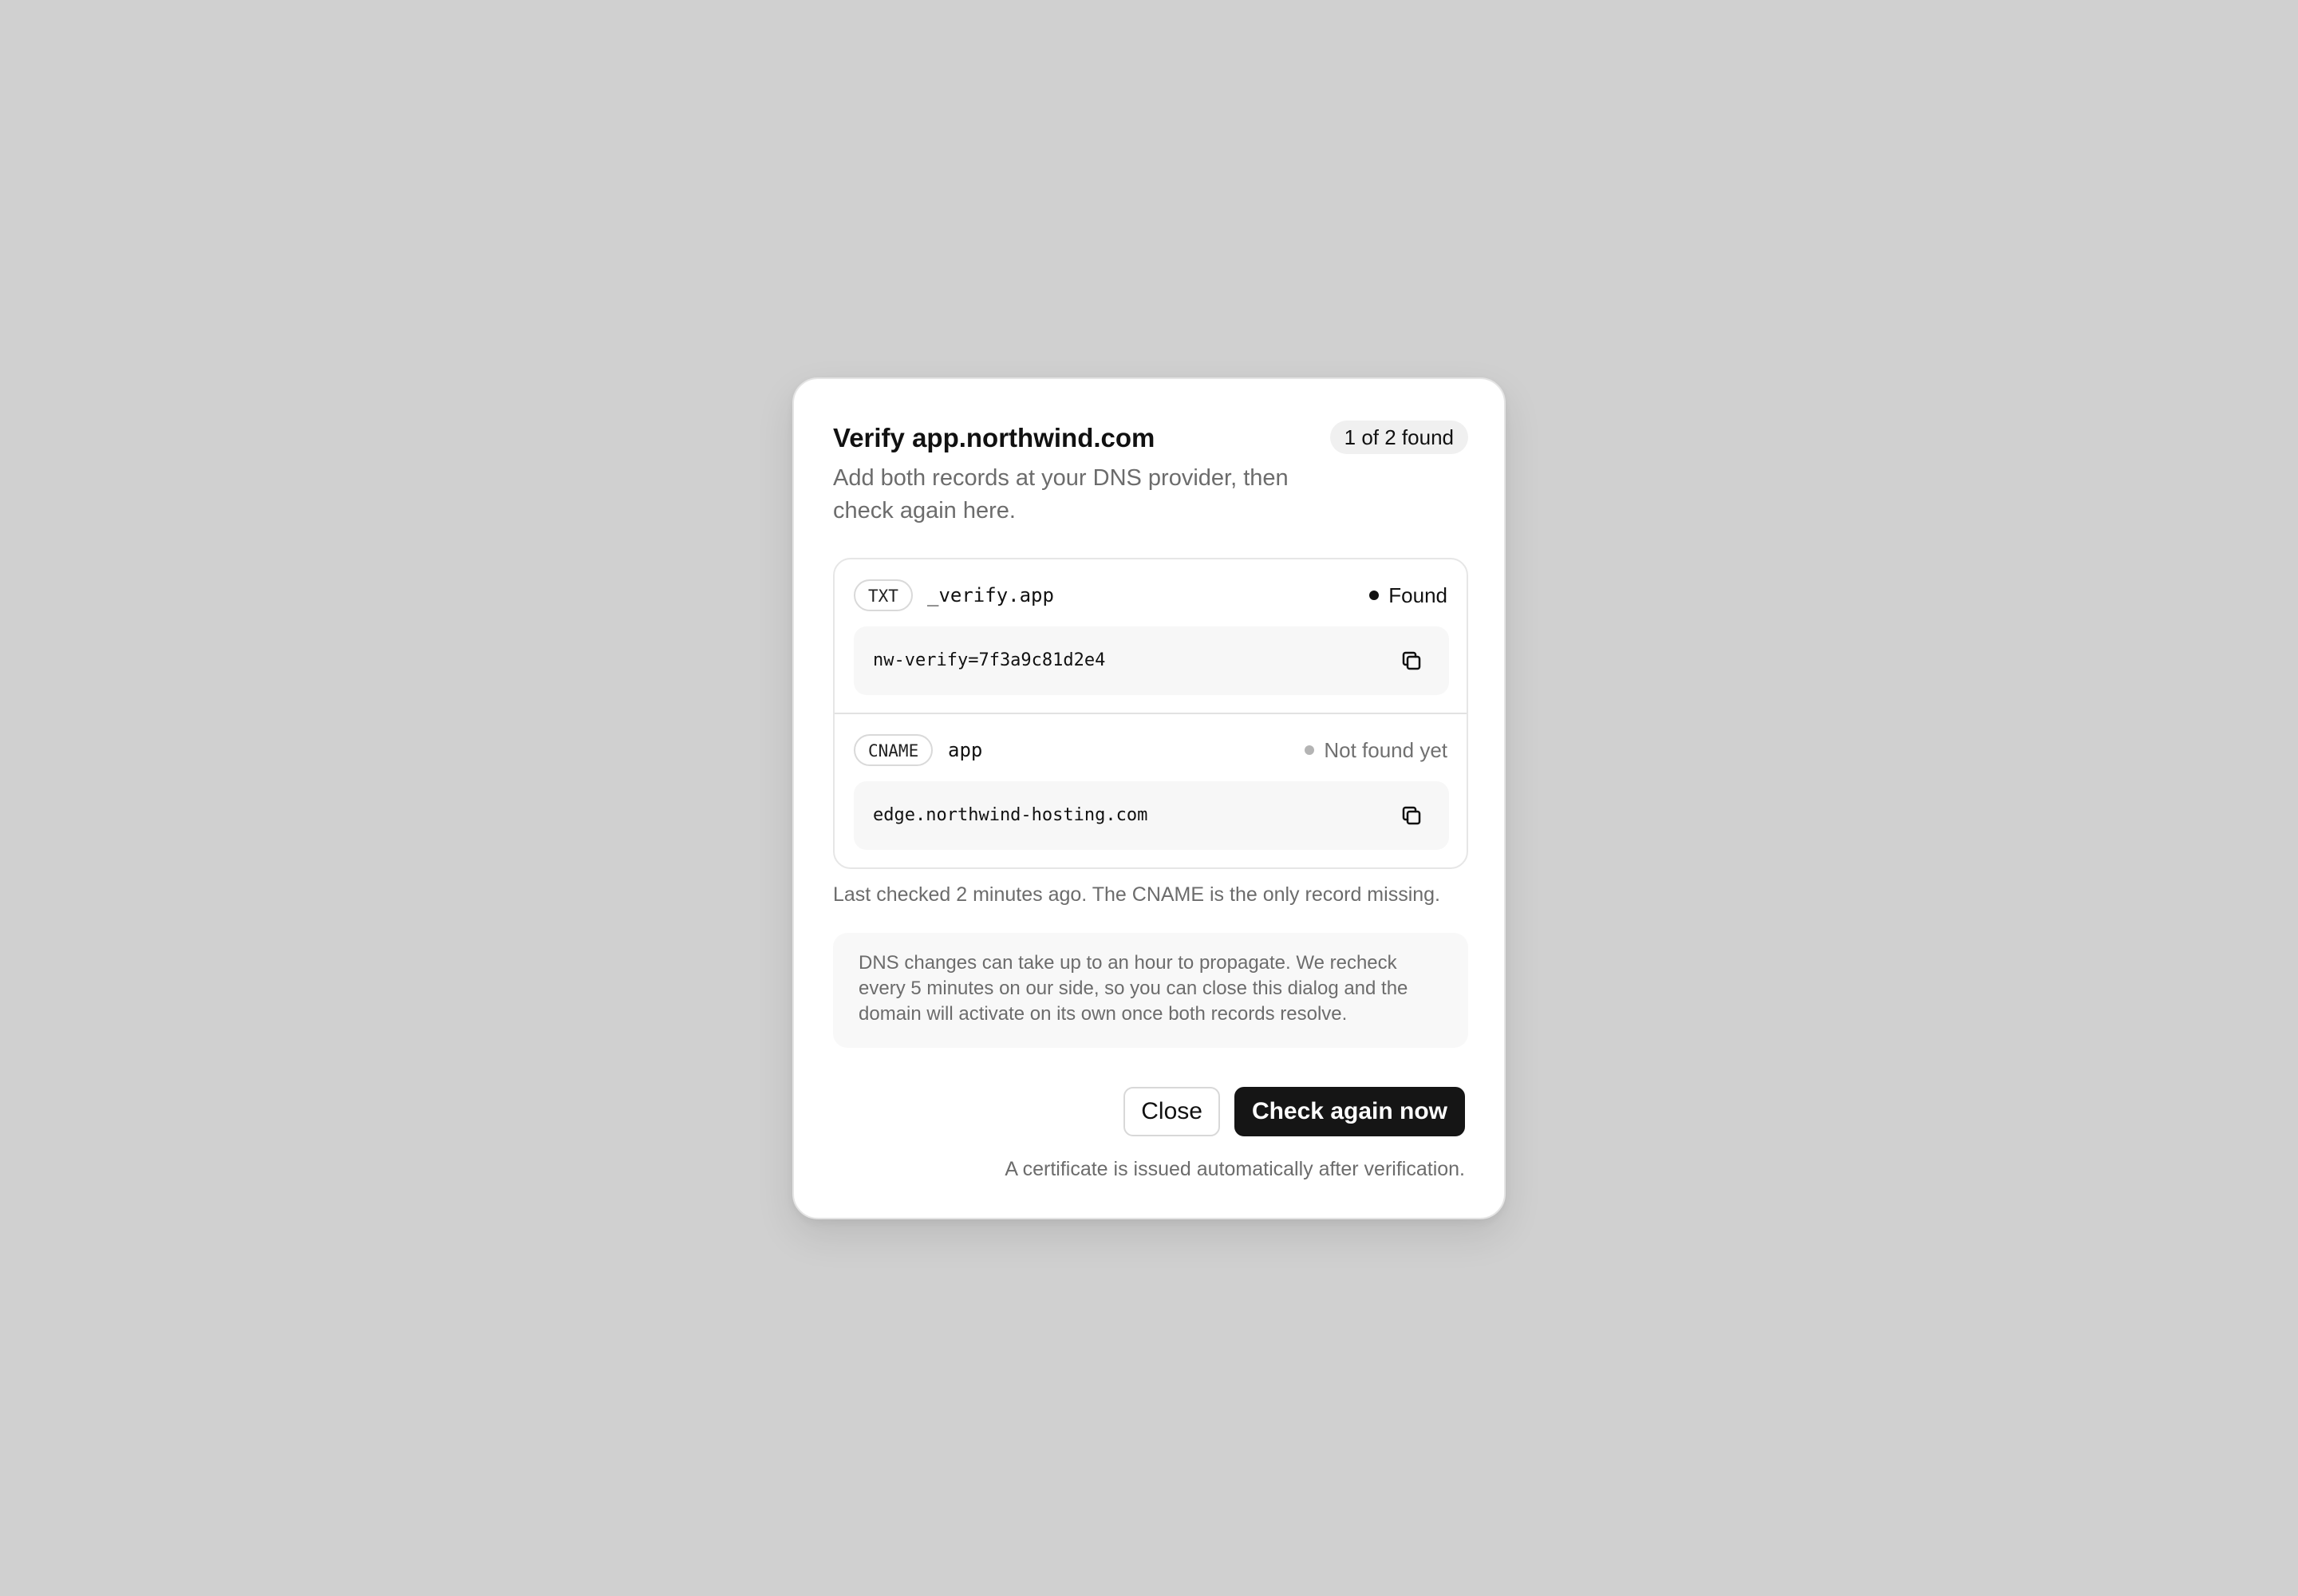  Describe the element at coordinates (989, 660) in the screenshot. I see `record-value: nw-verify=7f3a9c81d2e4` at that location.